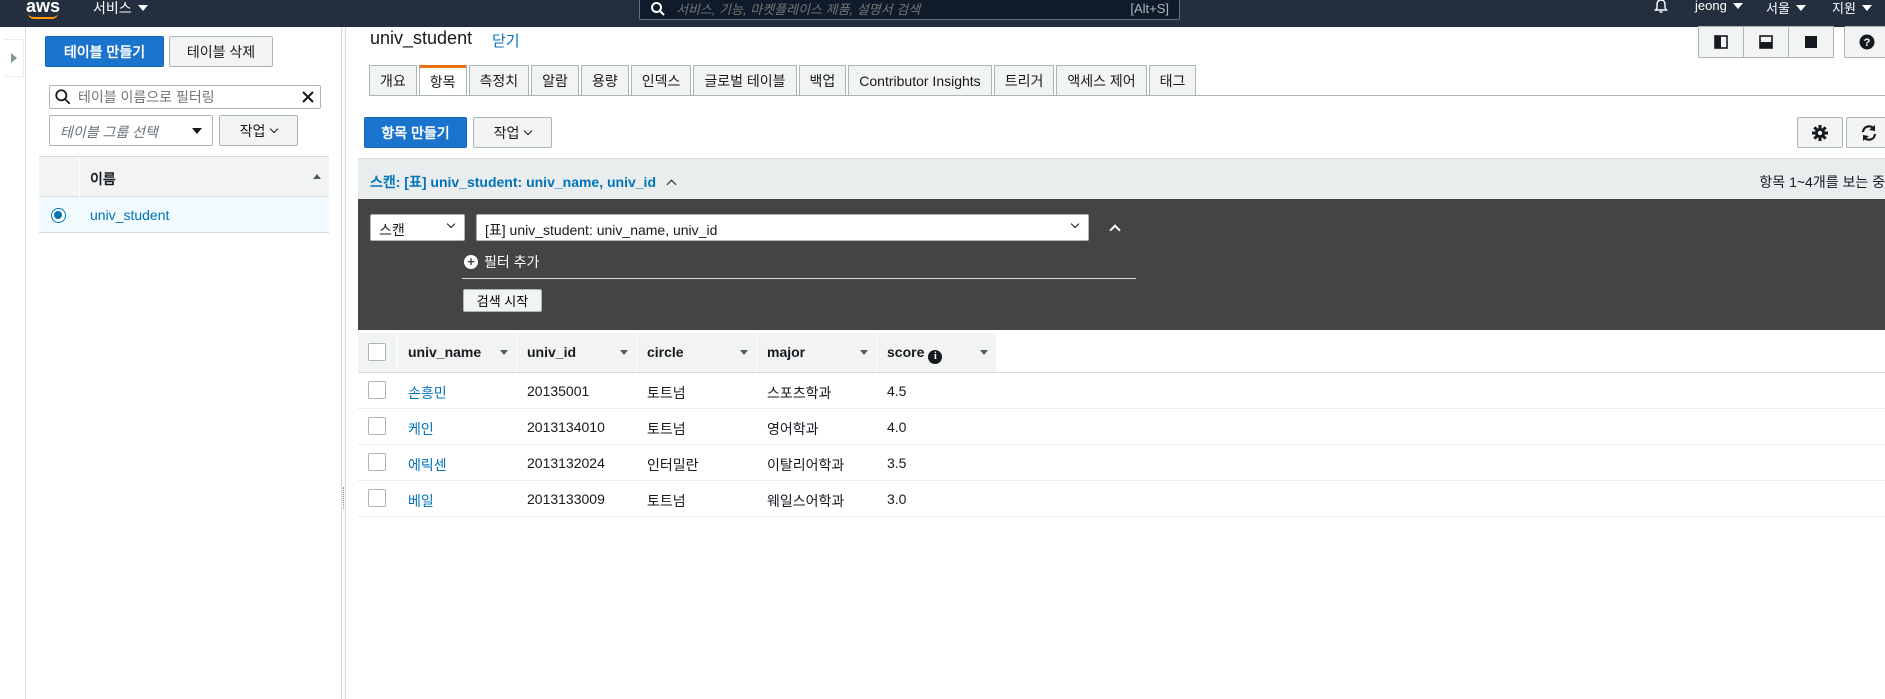 The image size is (1885, 699). Describe the element at coordinates (1121, 391) in the screenshot. I see `table-row: 손흥민 20135001 토트넘 스포츠학과 4.5` at that location.